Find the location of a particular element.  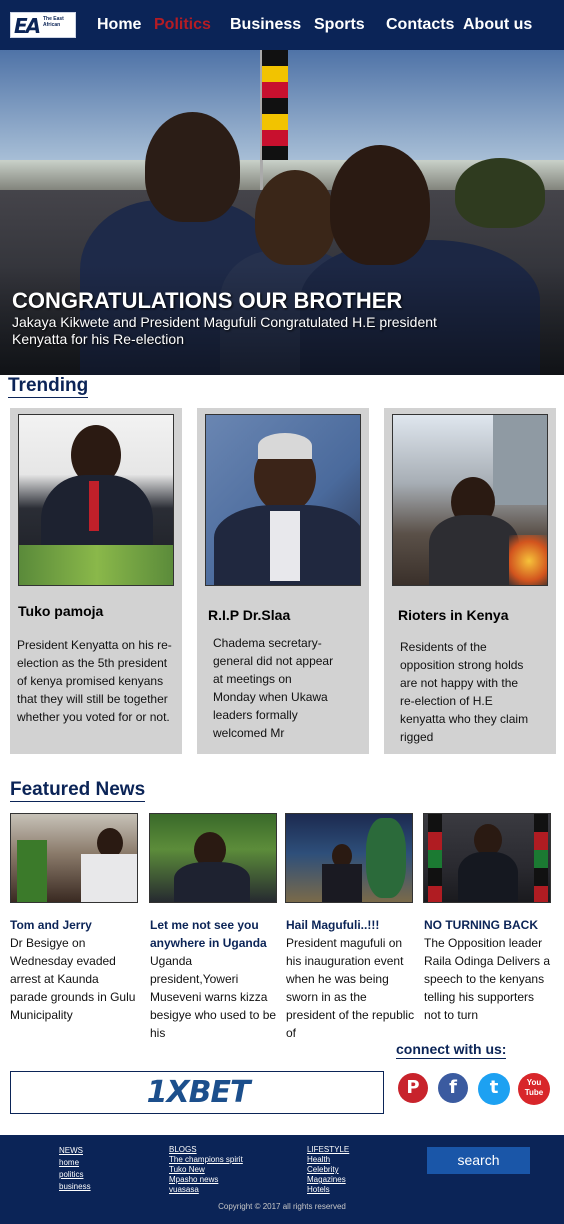

youtube-icon: You Tube is located at coordinates (534, 1089).